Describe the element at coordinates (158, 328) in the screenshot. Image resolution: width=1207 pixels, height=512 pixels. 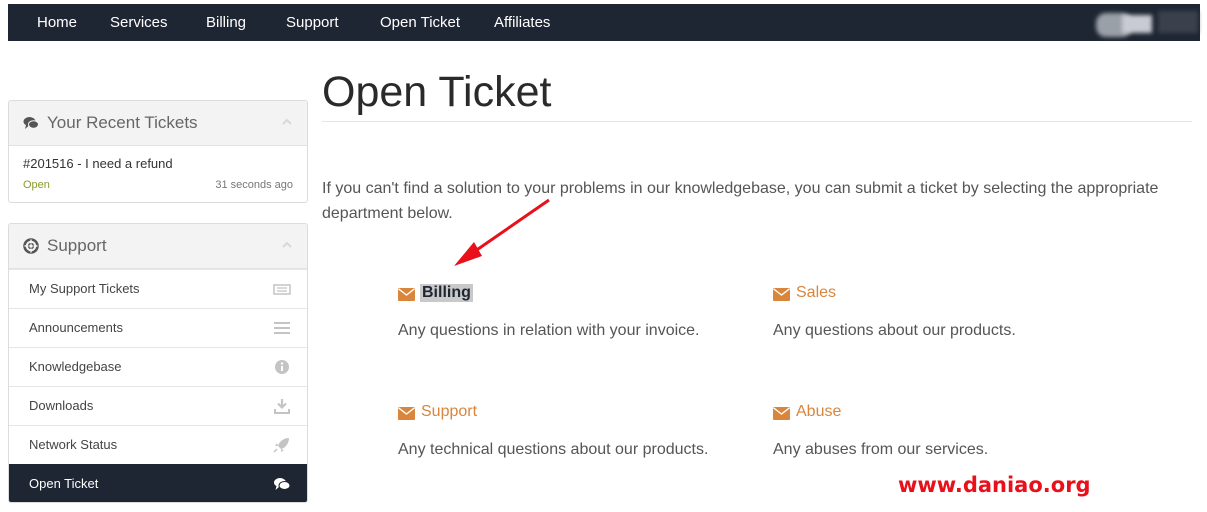
I see `sidebar-item-announcements: Announcements` at that location.